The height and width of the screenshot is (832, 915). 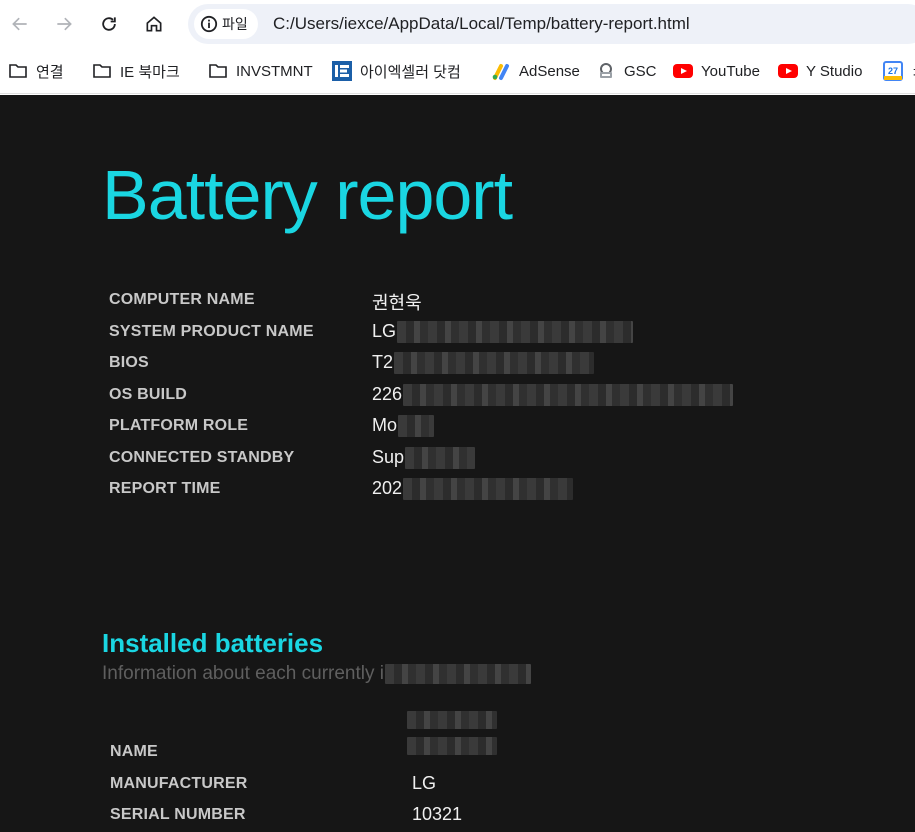 I want to click on section-subtitle: Information about each currently i, so click(x=316, y=674).